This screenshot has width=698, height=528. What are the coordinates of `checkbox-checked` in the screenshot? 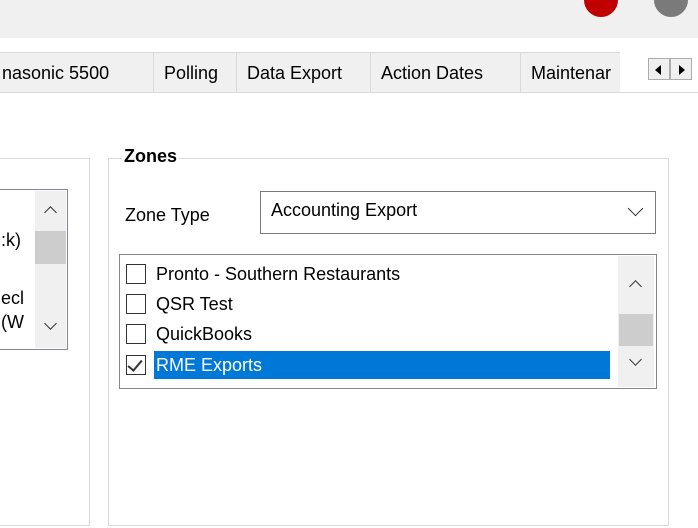 It's located at (136, 365).